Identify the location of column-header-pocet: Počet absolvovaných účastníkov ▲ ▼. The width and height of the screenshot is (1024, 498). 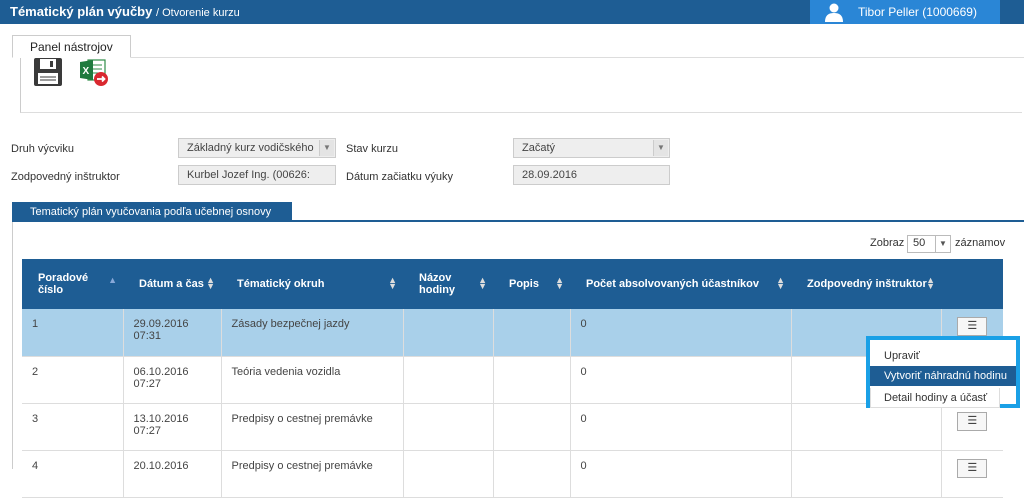
(680, 284).